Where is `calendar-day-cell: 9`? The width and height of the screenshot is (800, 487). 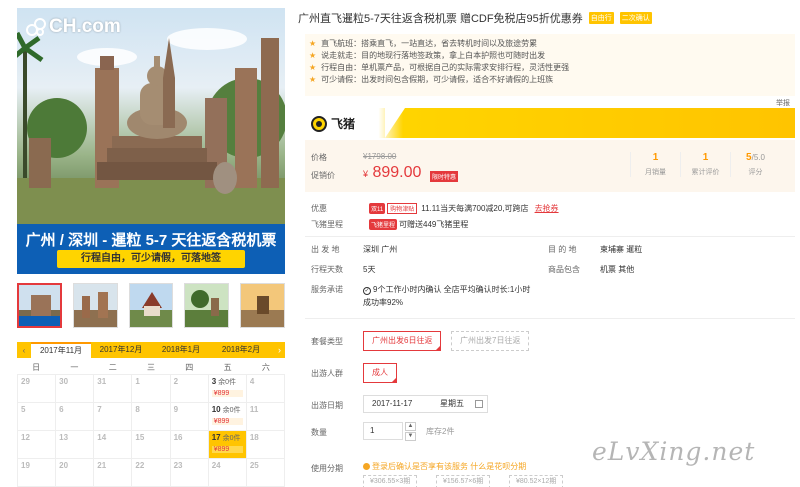 calendar-day-cell: 9 is located at coordinates (189, 417).